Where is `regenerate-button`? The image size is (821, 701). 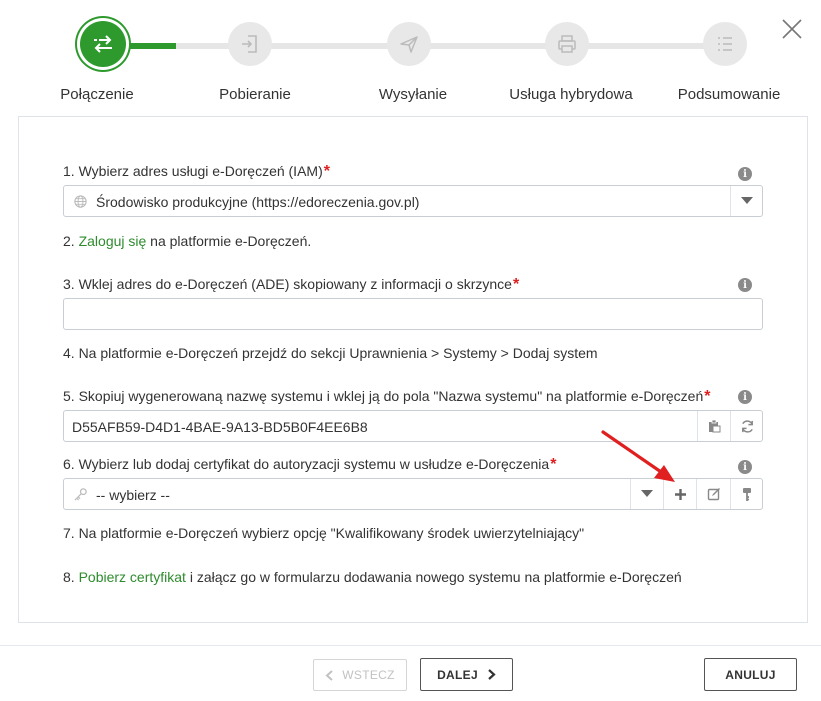 regenerate-button is located at coordinates (746, 426).